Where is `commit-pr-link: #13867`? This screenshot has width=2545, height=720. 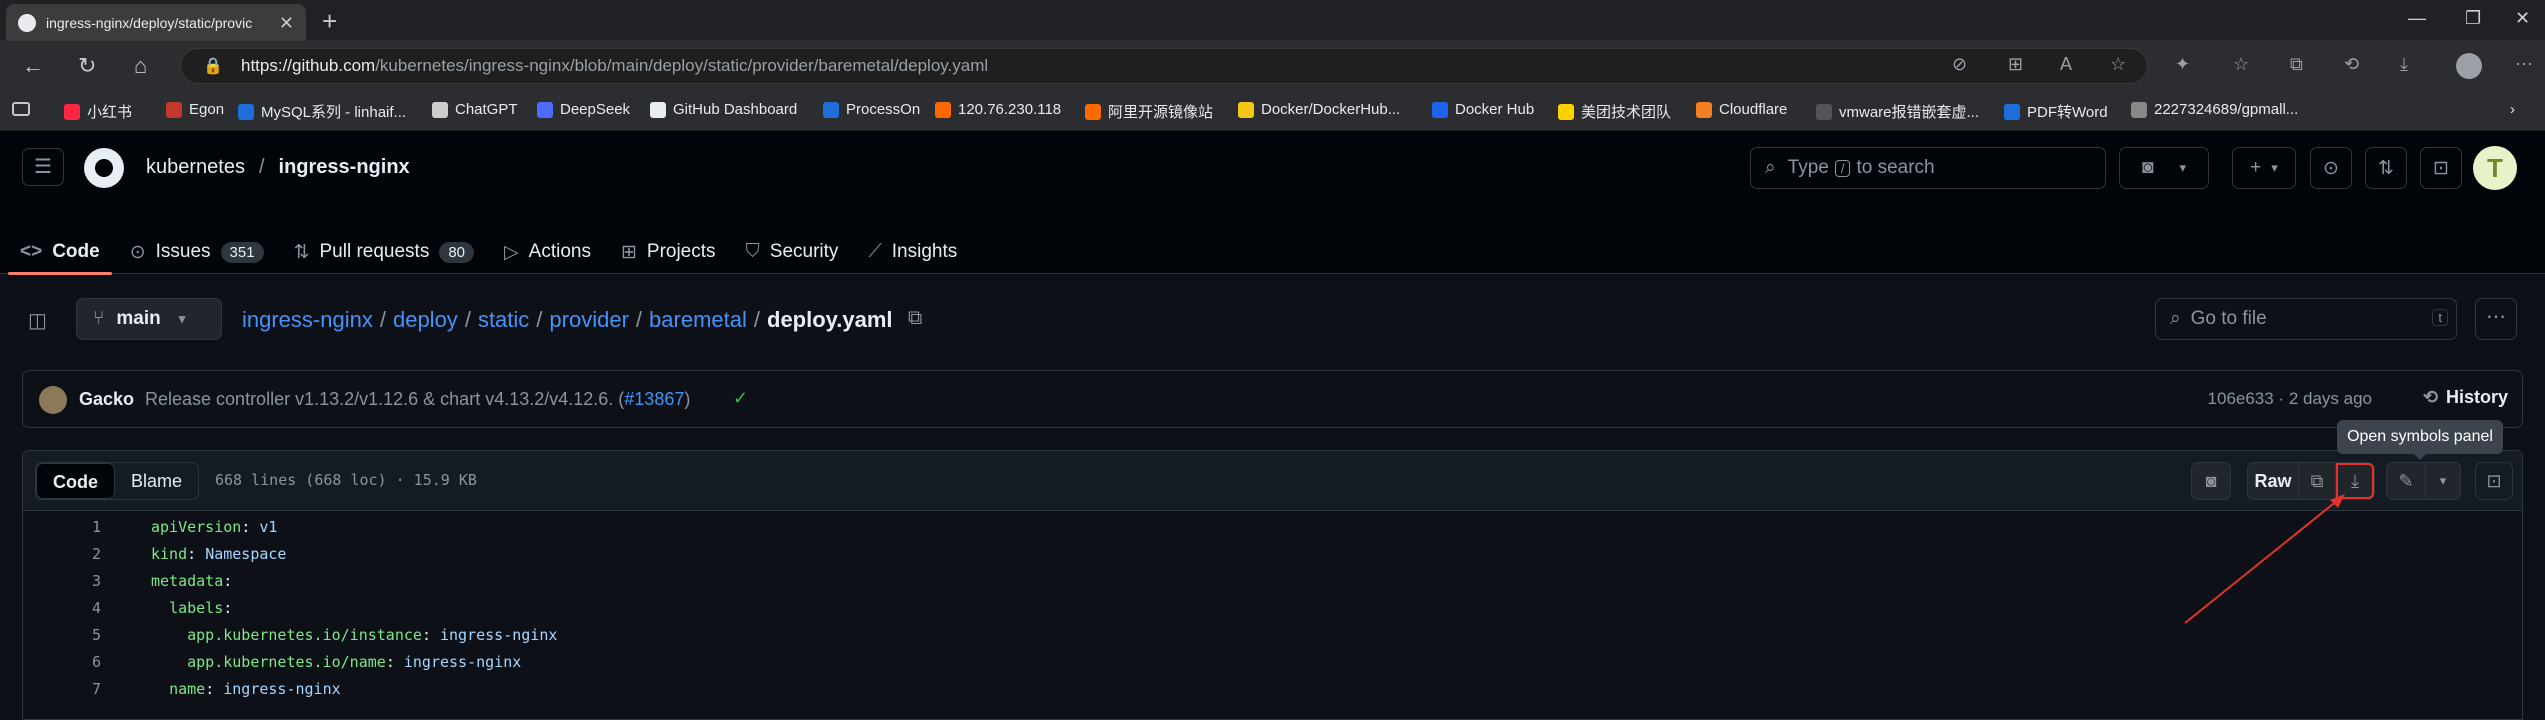
commit-pr-link: #13867 is located at coordinates (654, 399).